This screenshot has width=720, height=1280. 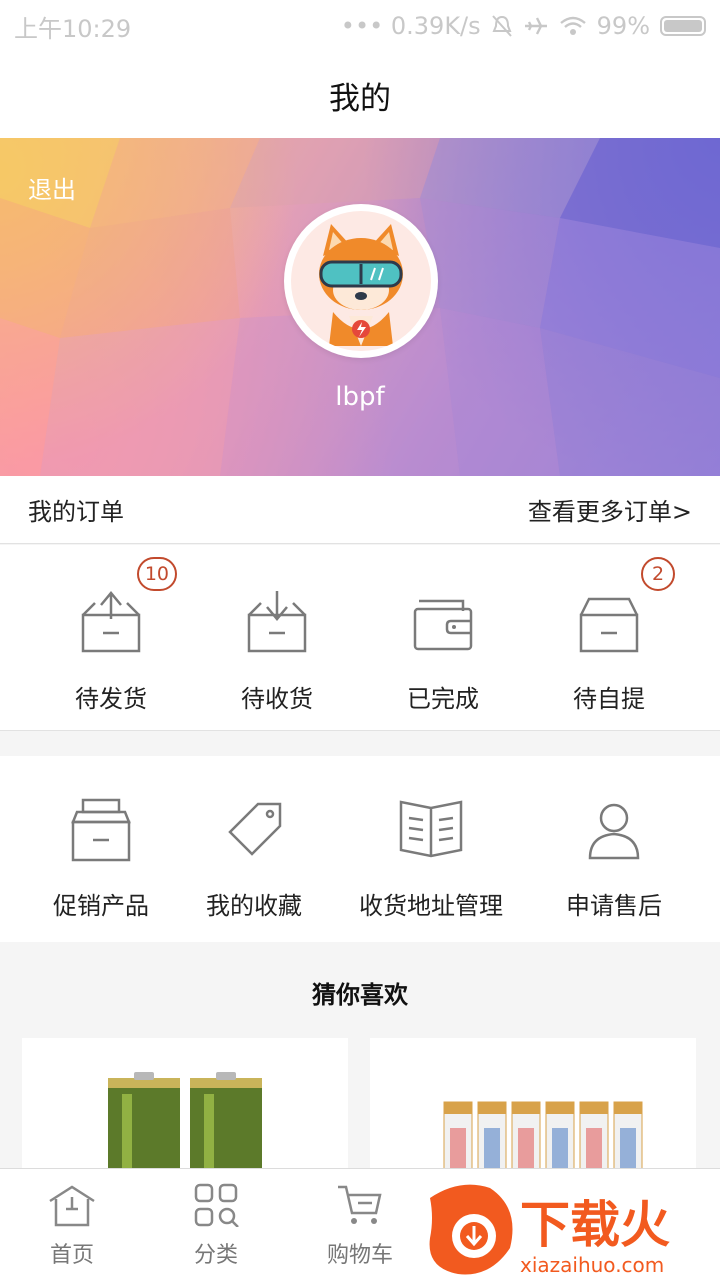 I want to click on order-status-pending-shipment: 10 待发货, so click(x=111, y=635).